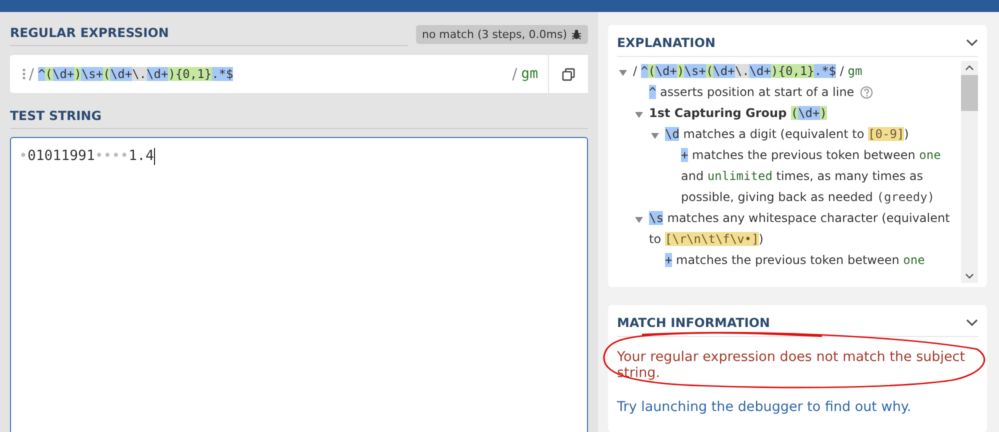  I want to click on scroll-up-icon, so click(969, 68).